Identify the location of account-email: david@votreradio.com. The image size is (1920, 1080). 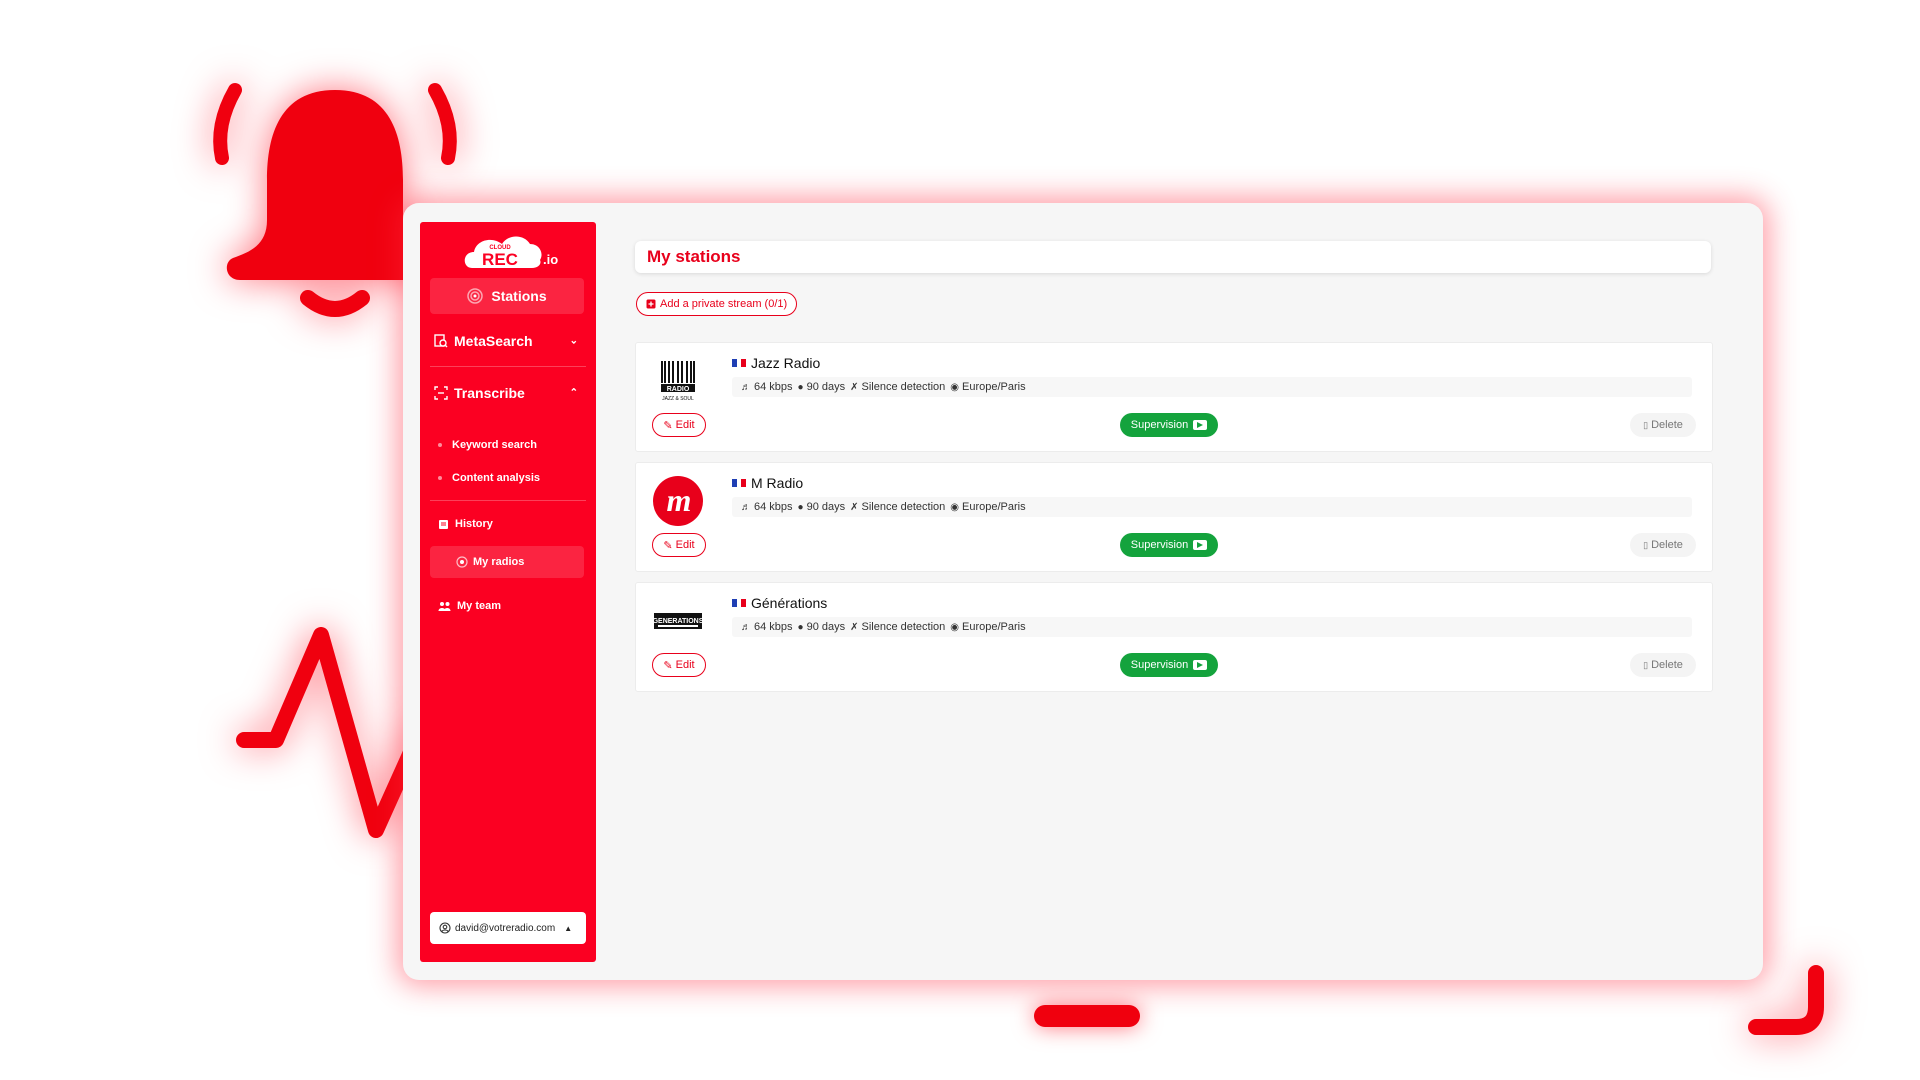
(505, 928).